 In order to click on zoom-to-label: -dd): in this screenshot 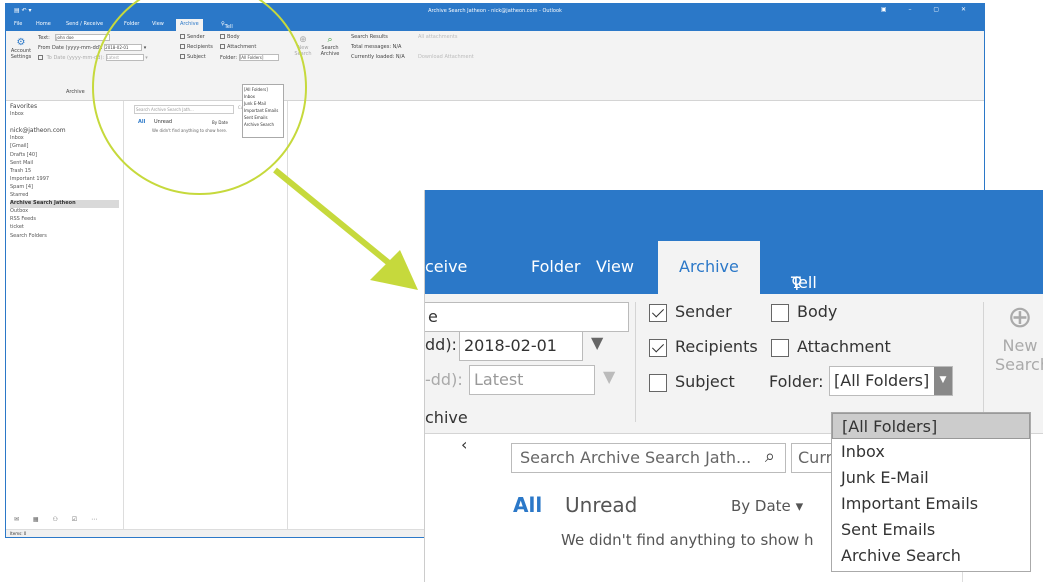, I will do `click(444, 379)`.